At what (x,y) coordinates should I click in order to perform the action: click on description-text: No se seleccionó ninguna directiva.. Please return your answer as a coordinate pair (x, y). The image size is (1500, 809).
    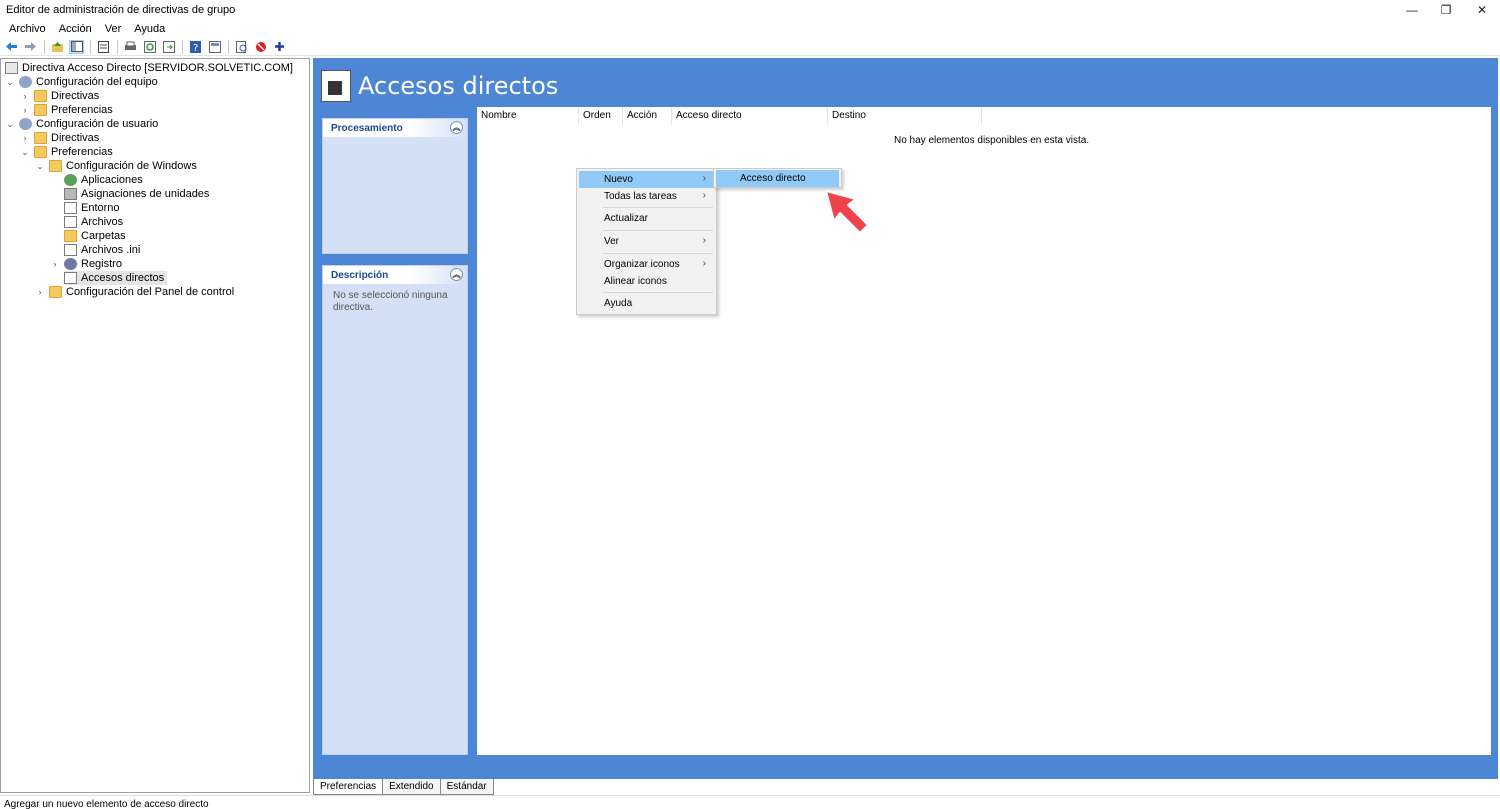
    Looking at the image, I should click on (390, 301).